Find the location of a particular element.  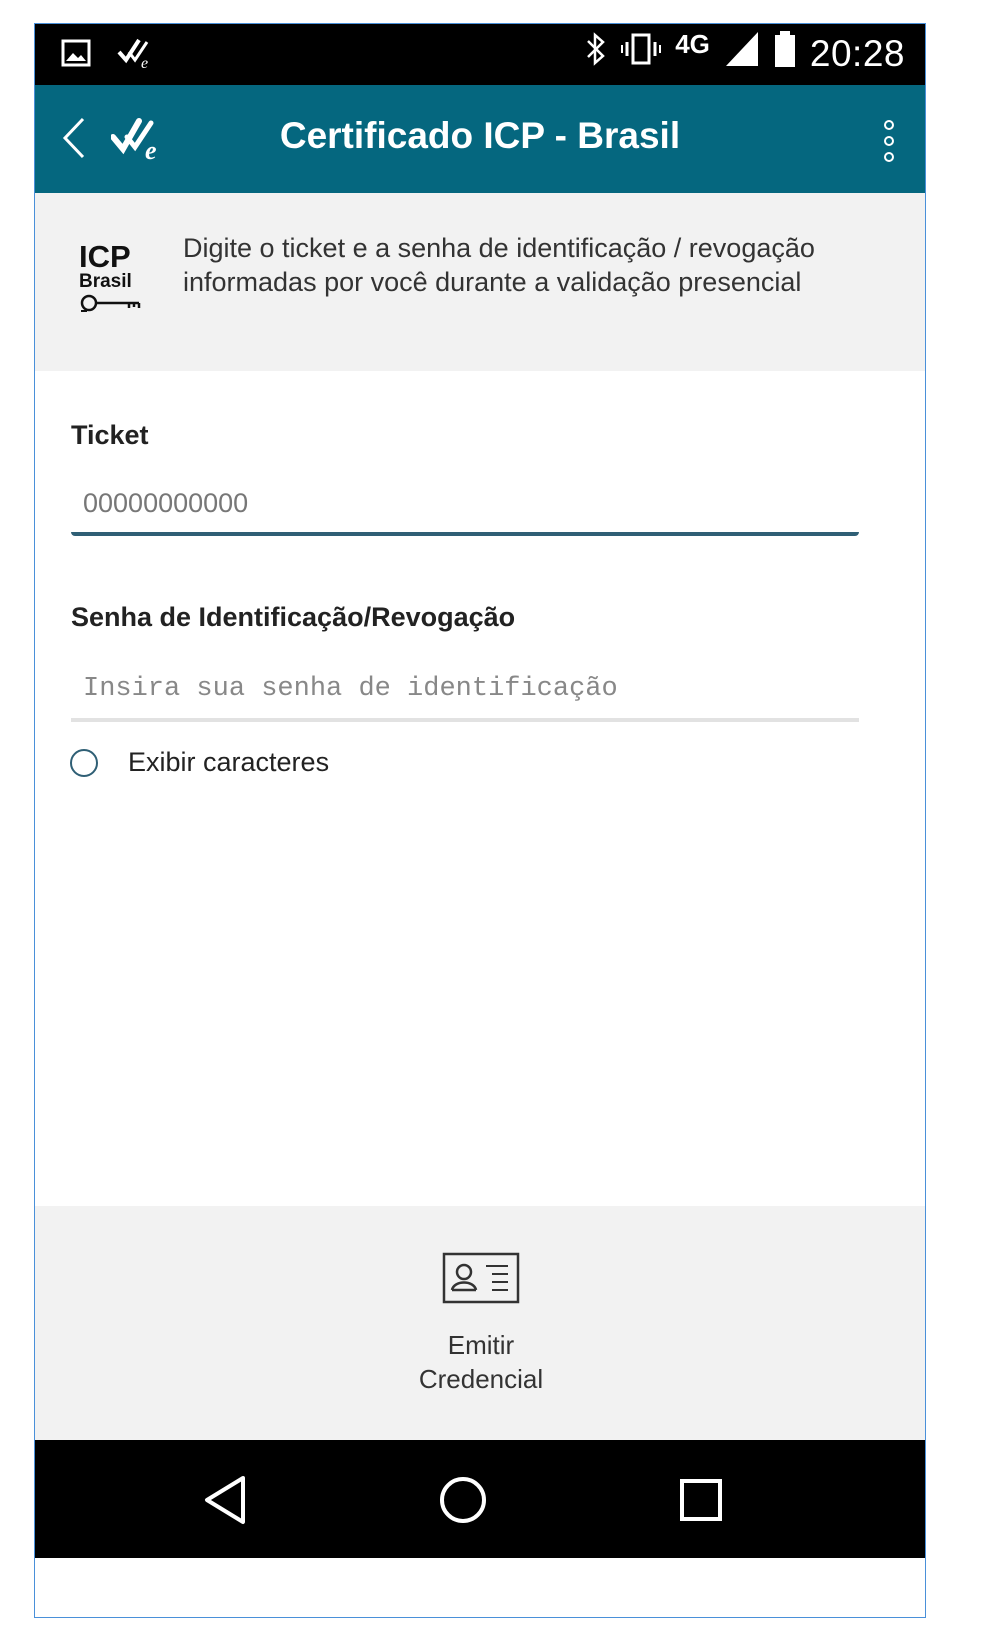

app-check-icon: e is located at coordinates (137, 55).